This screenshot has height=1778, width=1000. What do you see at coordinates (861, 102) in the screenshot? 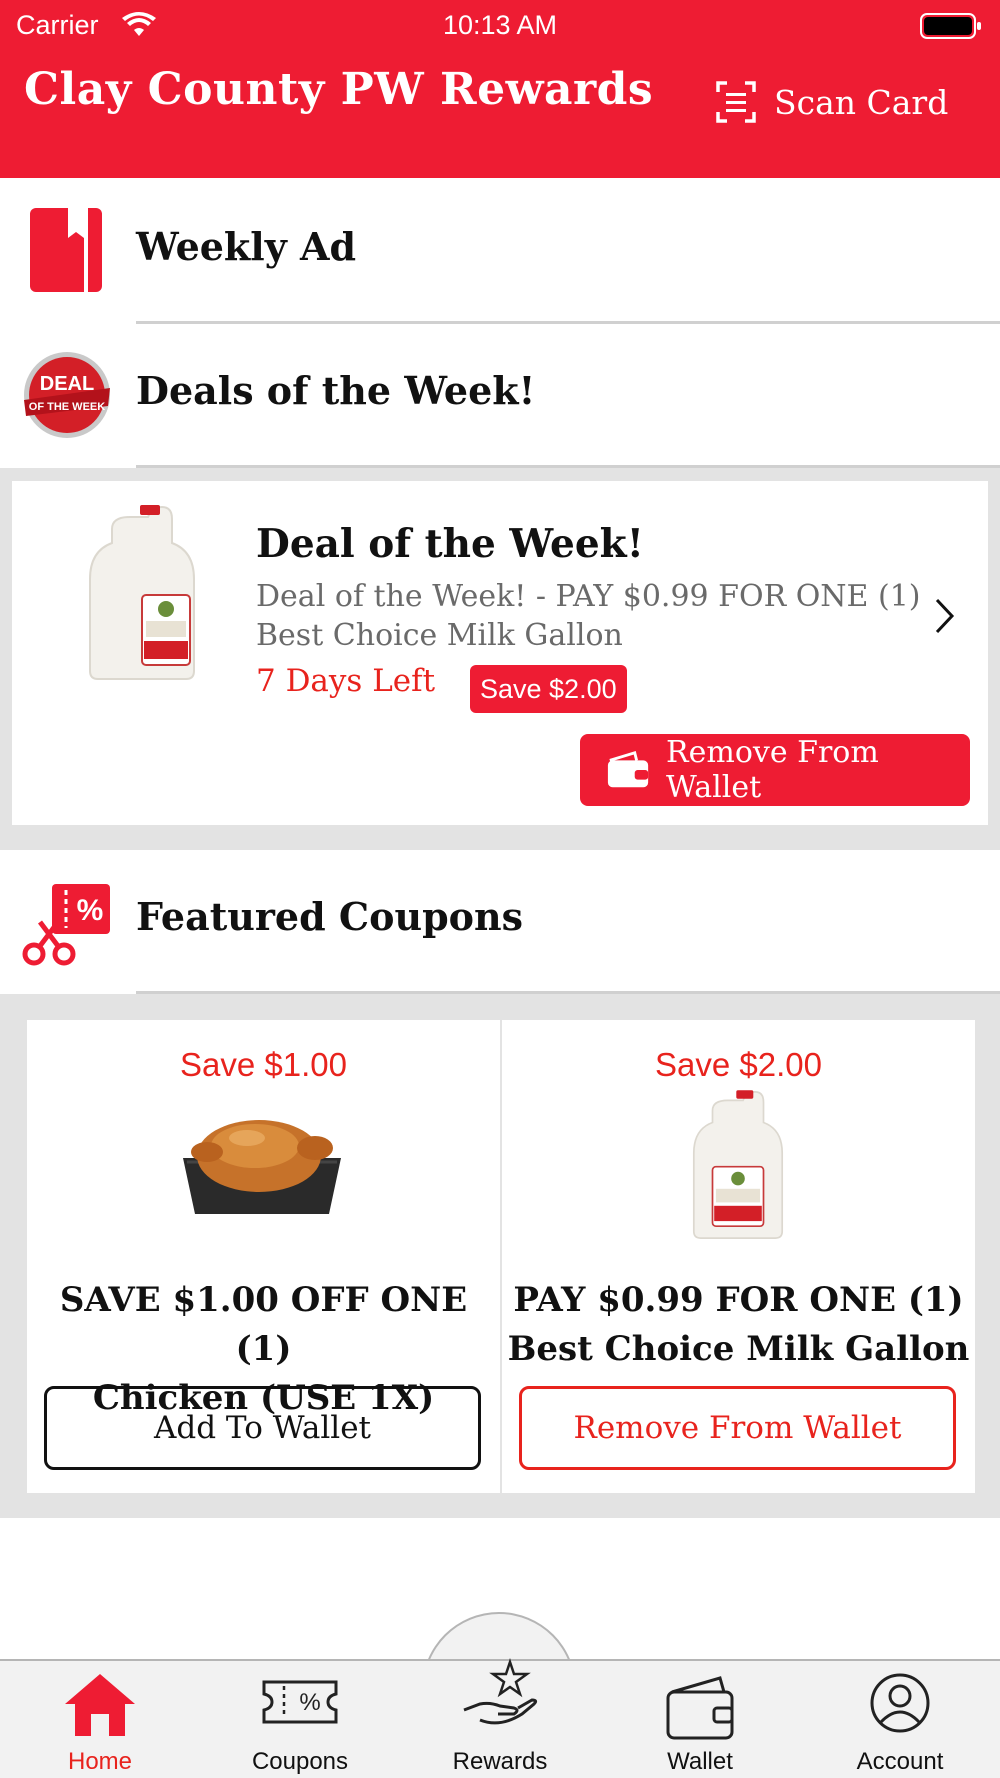
I see `scan-card-label: Scan Card` at bounding box center [861, 102].